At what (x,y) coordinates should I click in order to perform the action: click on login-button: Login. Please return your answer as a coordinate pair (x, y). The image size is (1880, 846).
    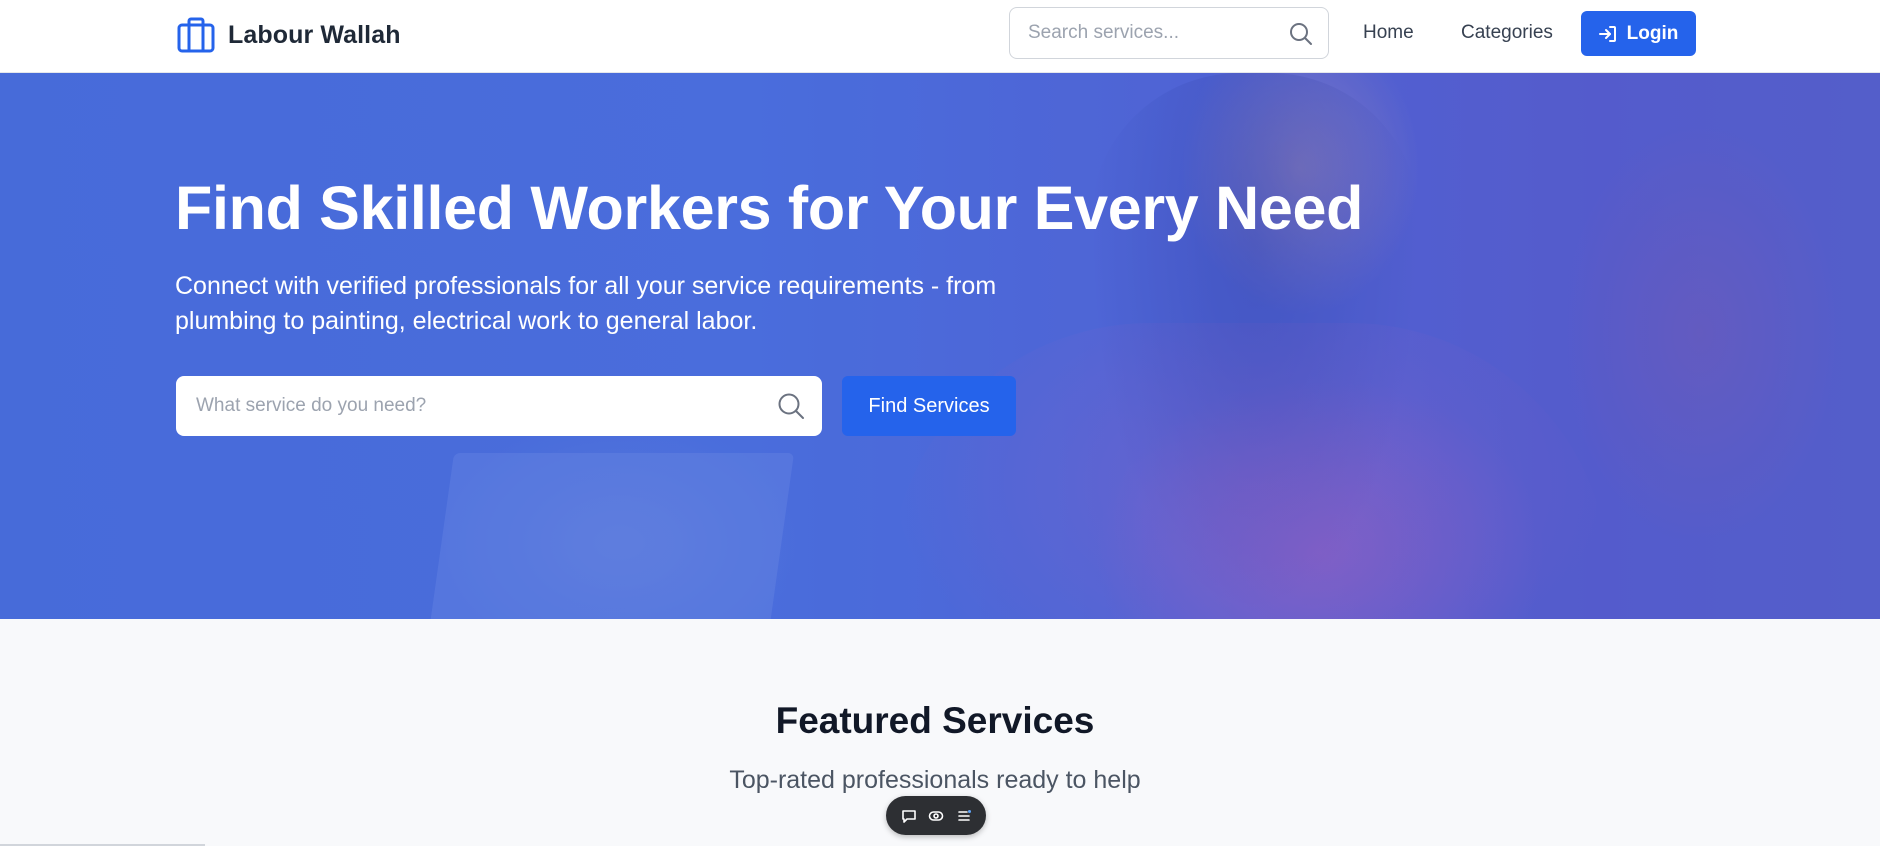
    Looking at the image, I should click on (1638, 33).